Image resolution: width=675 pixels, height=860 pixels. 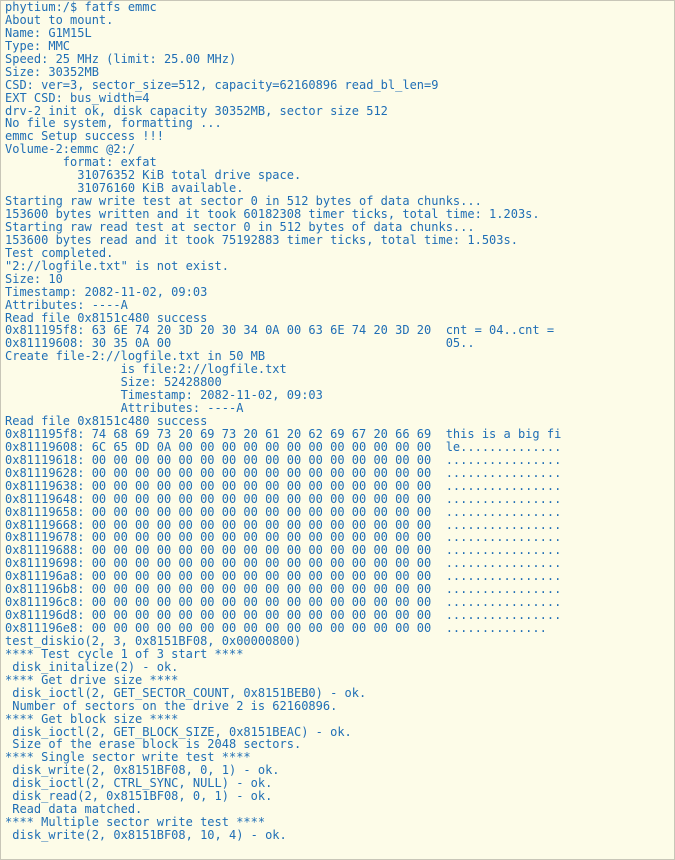 What do you see at coordinates (106, 291) in the screenshot?
I see `terminal-line: Timestamp: 2082-11-02, 09:03` at bounding box center [106, 291].